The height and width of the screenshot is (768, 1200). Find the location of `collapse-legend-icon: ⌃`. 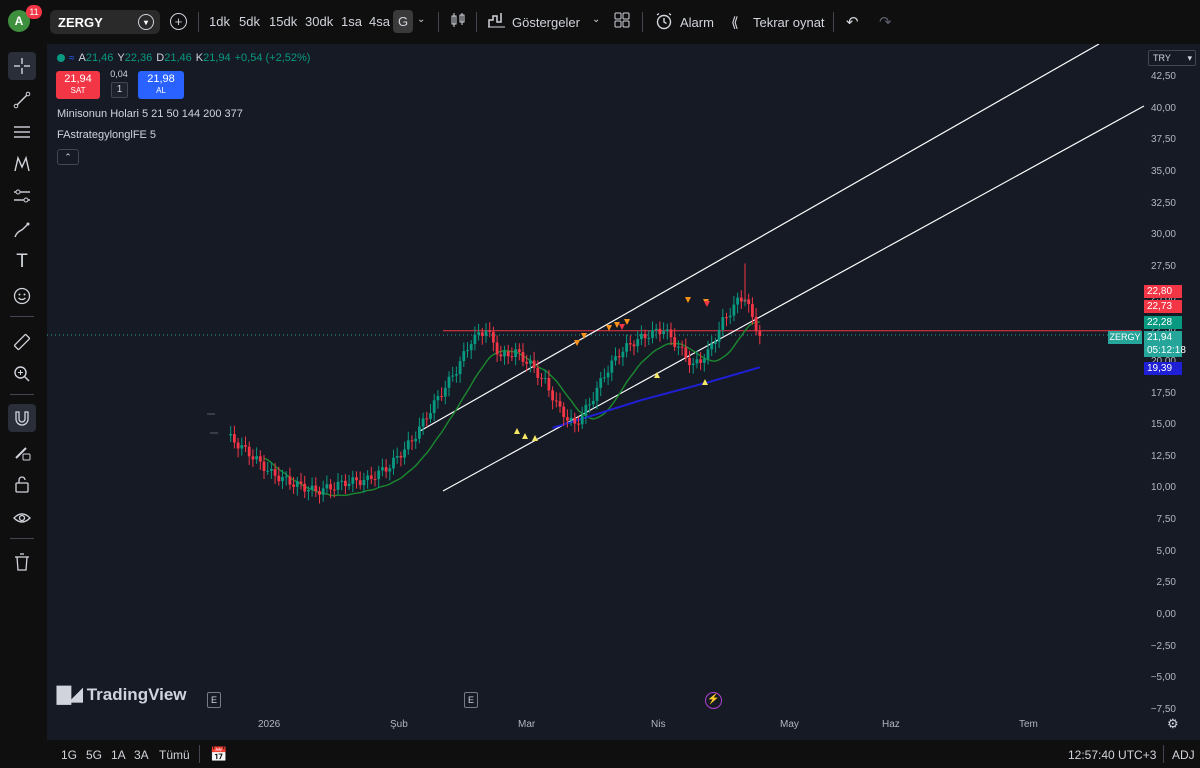

collapse-legend-icon: ⌃ is located at coordinates (68, 157).